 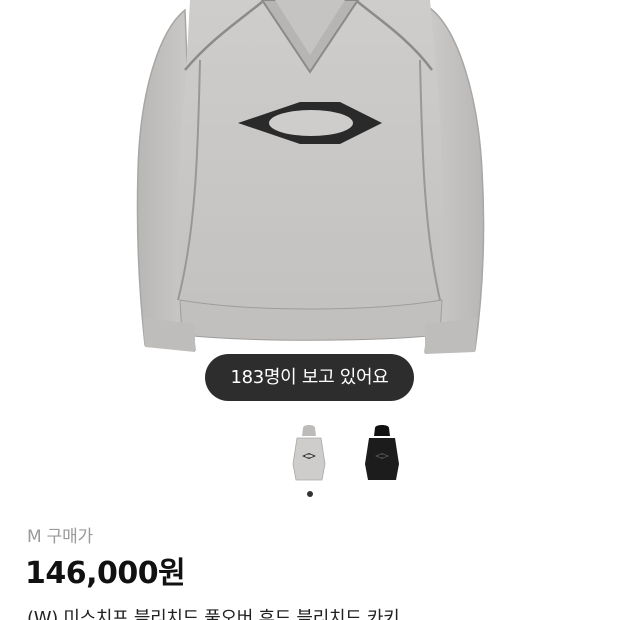 I want to click on thumbnail-black-hoodie, so click(x=382, y=454).